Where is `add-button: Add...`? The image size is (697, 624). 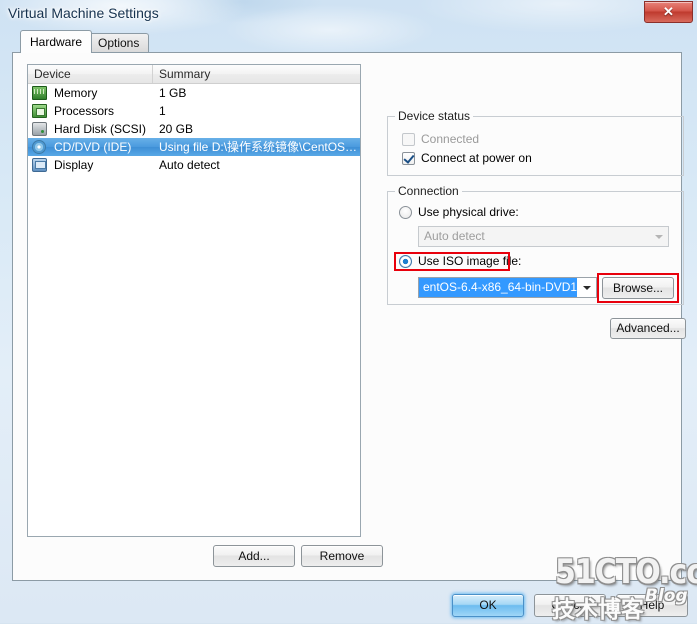
add-button: Add... is located at coordinates (254, 556).